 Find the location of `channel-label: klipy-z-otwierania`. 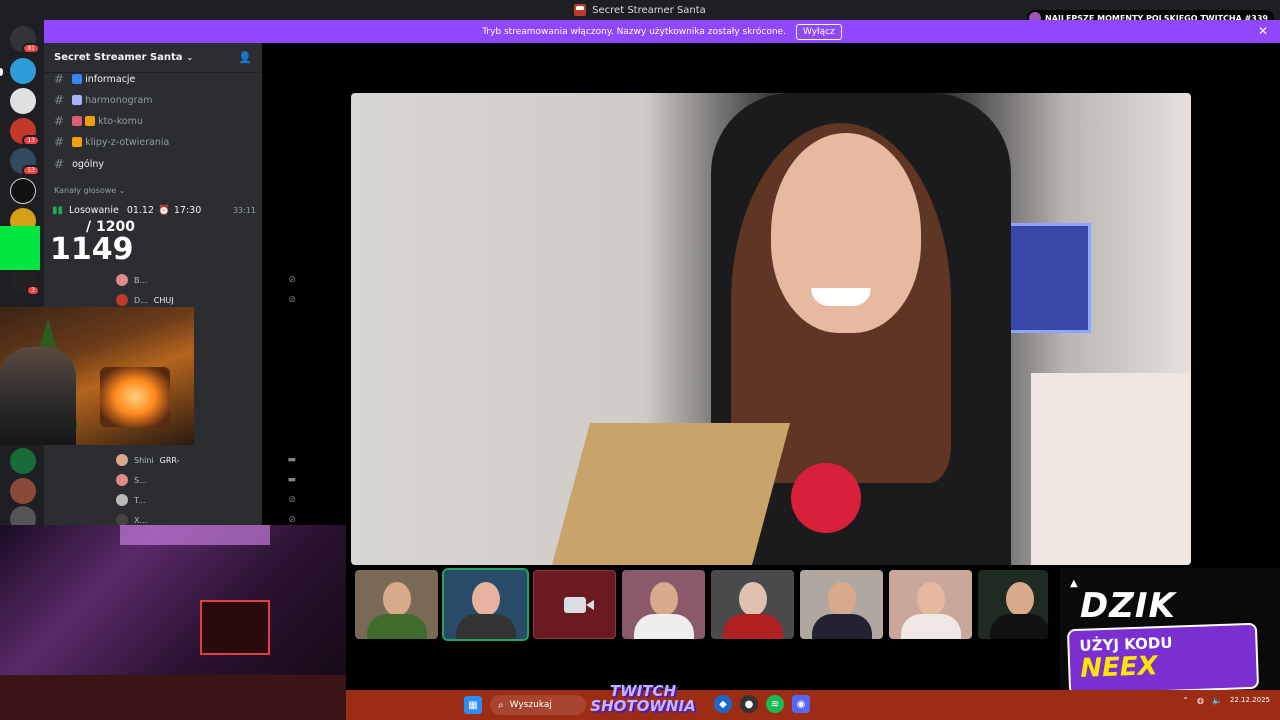

channel-label: klipy-z-otwierania is located at coordinates (127, 142).